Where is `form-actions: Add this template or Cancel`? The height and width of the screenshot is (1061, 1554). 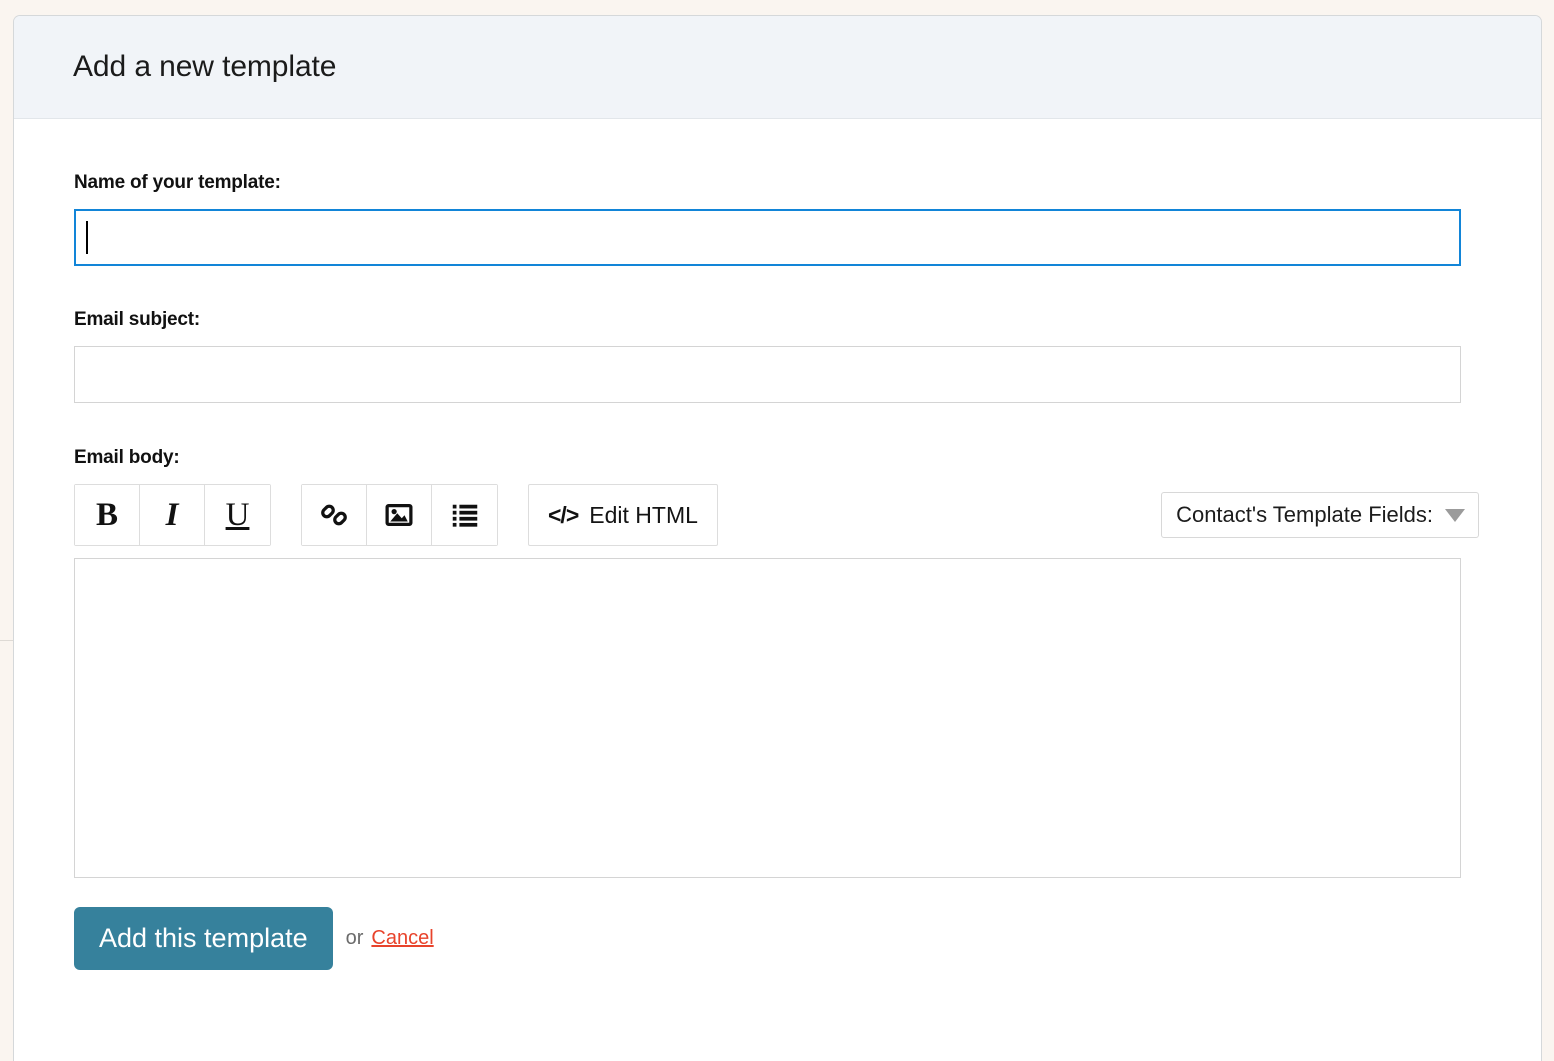
form-actions: Add this template or Cancel is located at coordinates (777, 938).